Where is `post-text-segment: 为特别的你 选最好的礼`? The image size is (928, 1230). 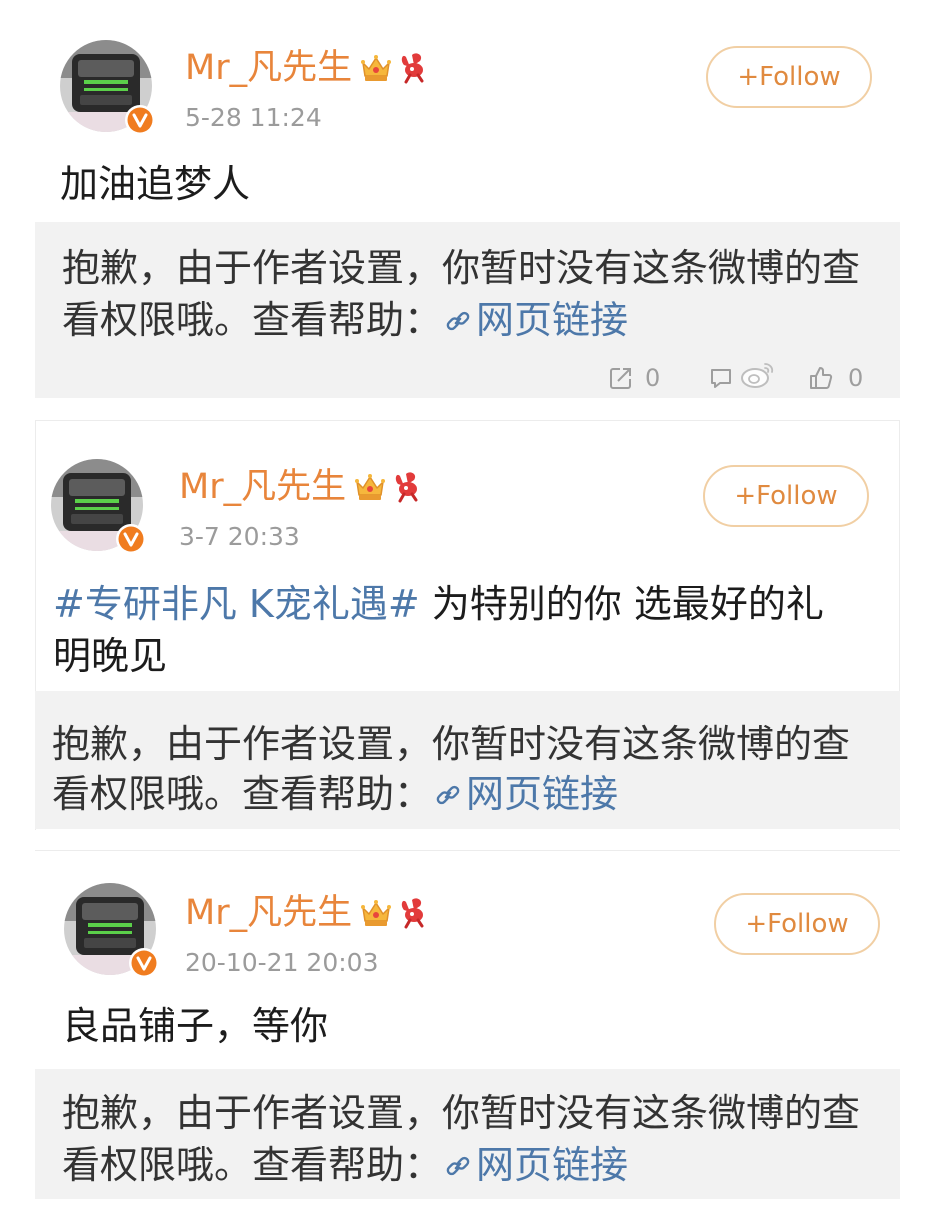 post-text-segment: 为特别的你 选最好的礼 is located at coordinates (621, 604).